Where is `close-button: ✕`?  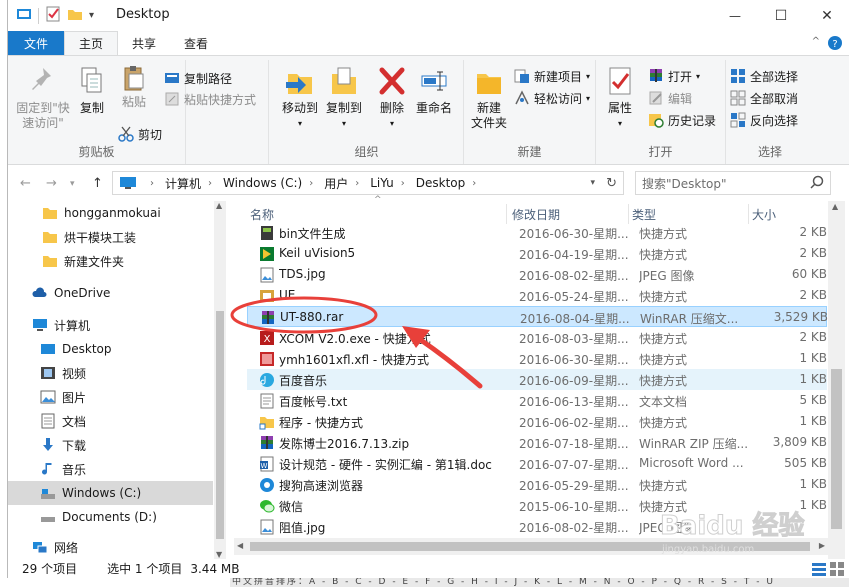
close-button: ✕ is located at coordinates (826, 15).